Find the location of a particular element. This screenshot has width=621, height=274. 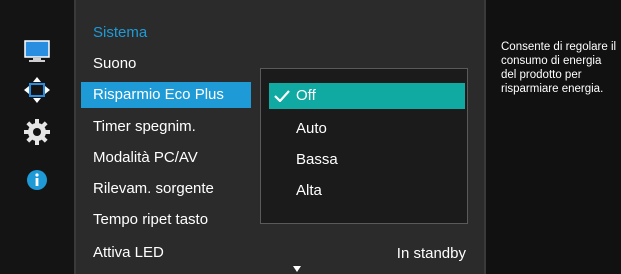

option-off: Off is located at coordinates (367, 96).